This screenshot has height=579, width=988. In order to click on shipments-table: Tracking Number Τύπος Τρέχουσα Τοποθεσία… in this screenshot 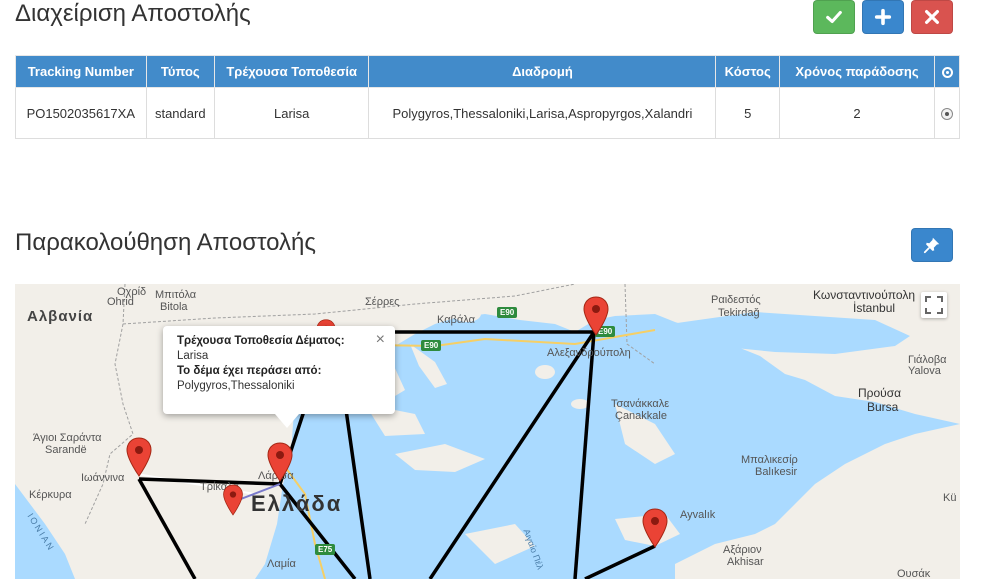, I will do `click(487, 97)`.